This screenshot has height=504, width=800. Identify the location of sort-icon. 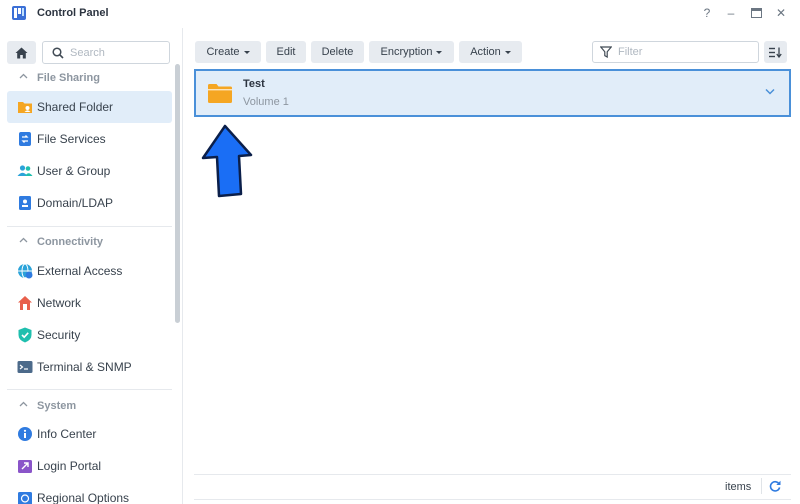
(775, 52).